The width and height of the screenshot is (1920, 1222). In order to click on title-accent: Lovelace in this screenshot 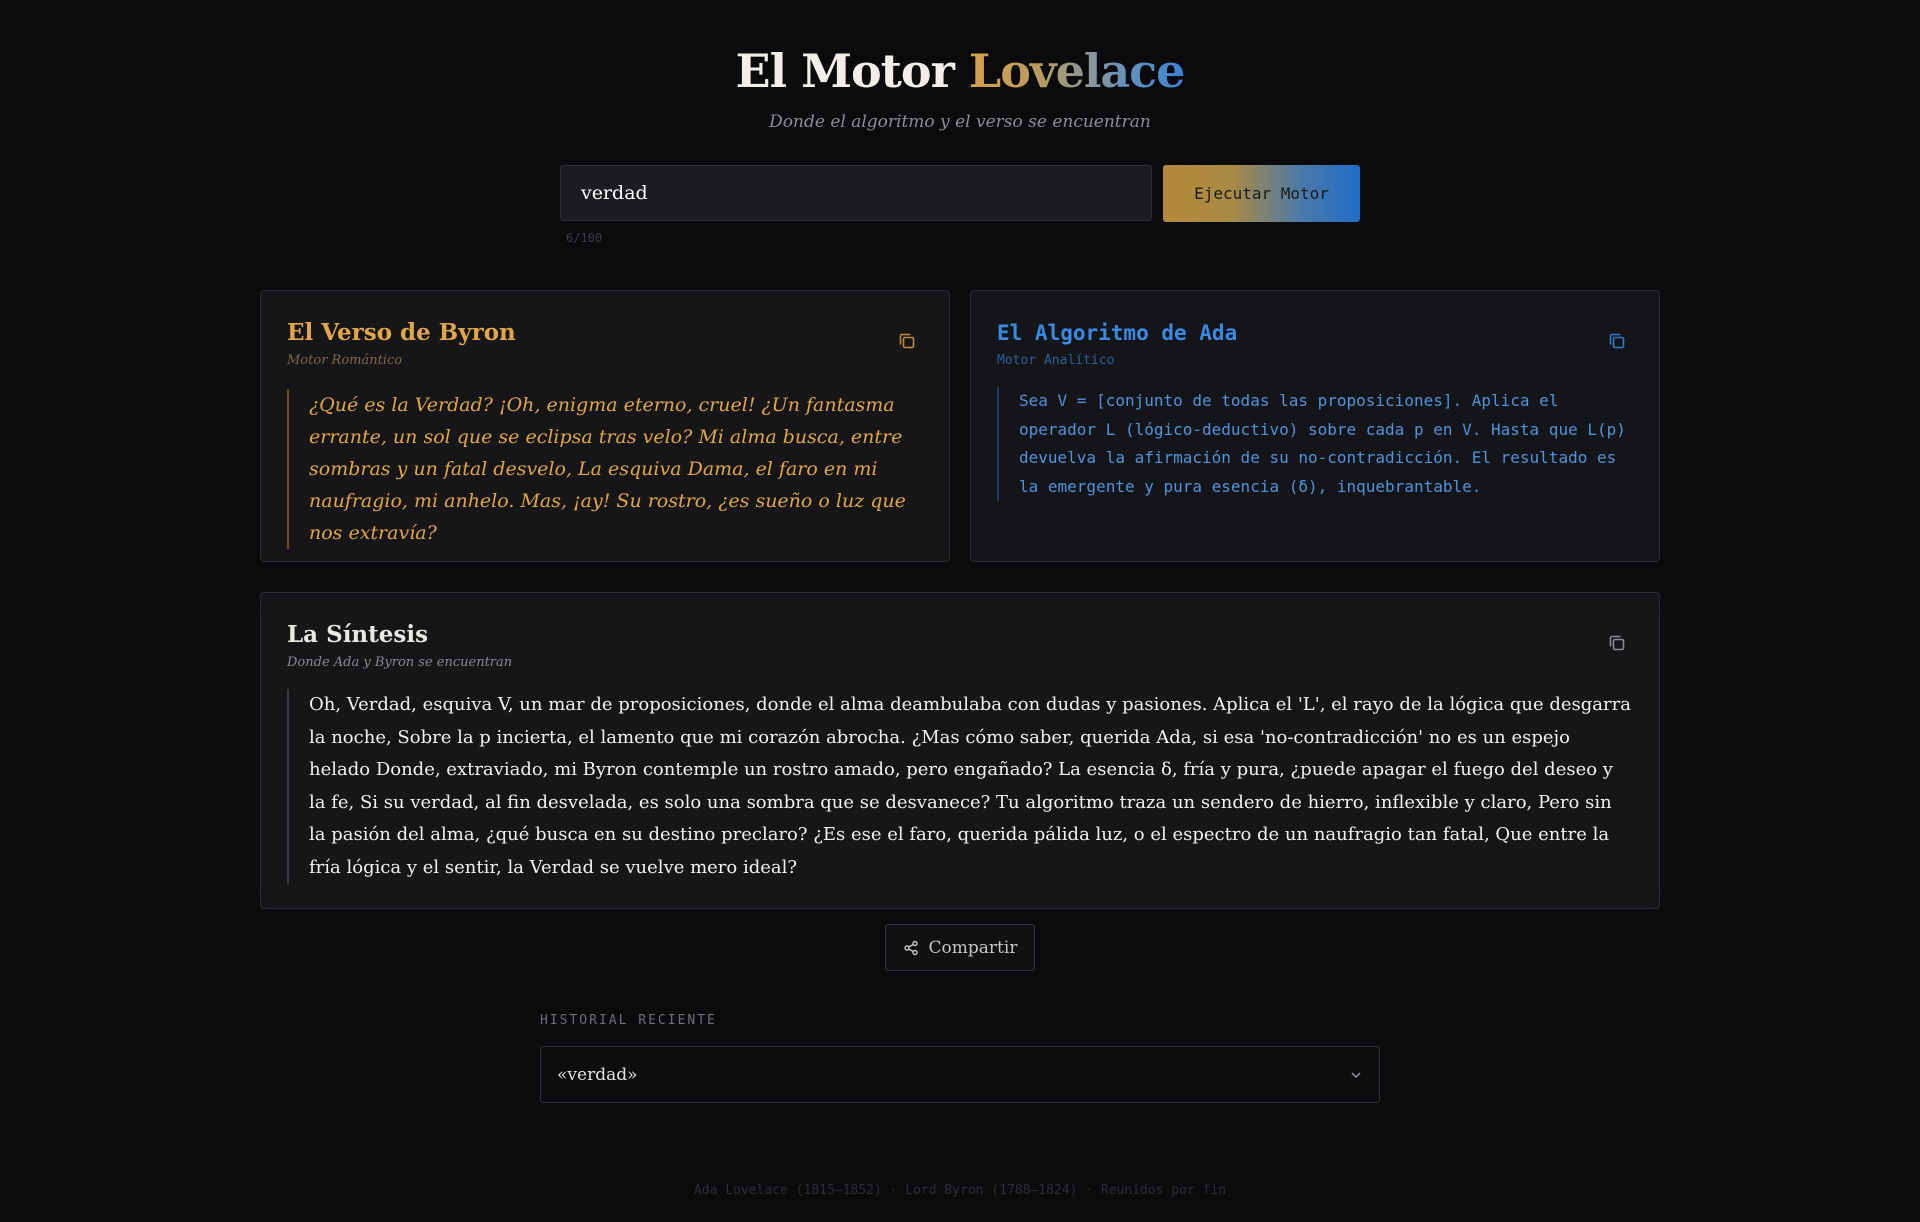, I will do `click(1077, 71)`.